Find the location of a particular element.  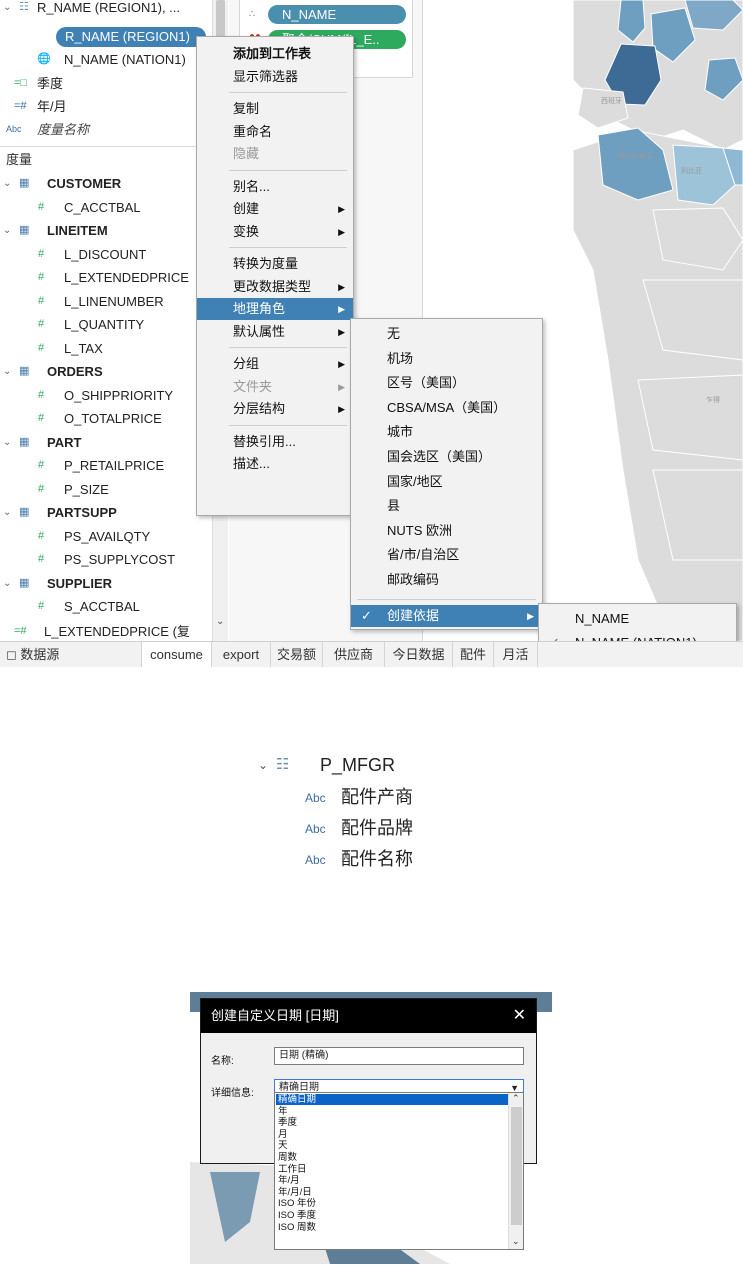

geo-role-item: 无 is located at coordinates (446, 334).